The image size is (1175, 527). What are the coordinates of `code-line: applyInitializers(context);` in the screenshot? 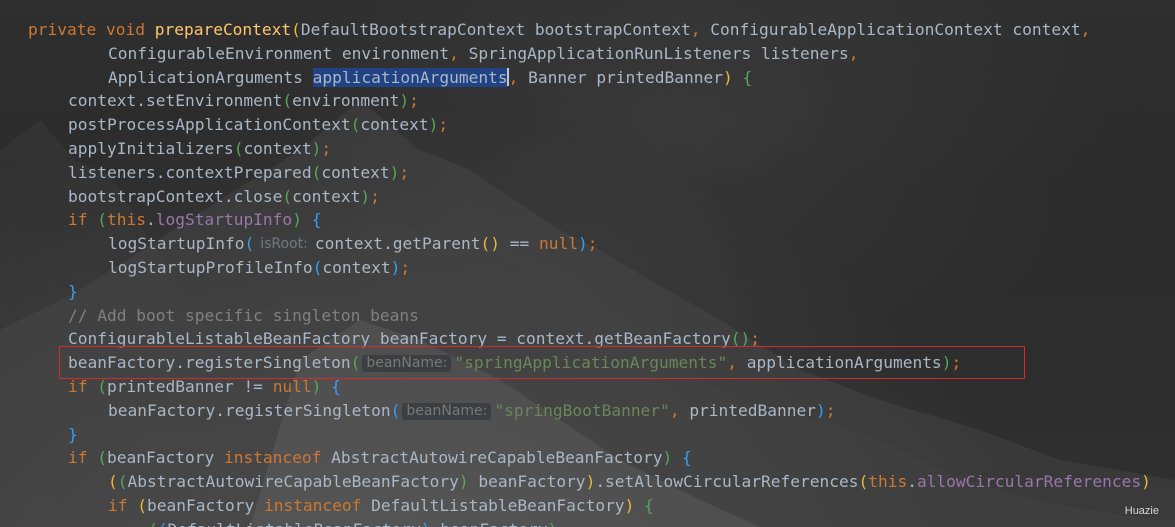 It's located at (587, 149).